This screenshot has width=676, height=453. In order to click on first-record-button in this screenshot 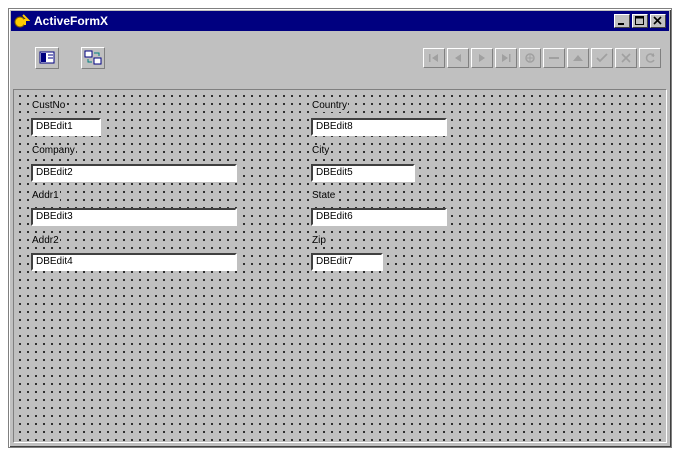, I will do `click(434, 58)`.